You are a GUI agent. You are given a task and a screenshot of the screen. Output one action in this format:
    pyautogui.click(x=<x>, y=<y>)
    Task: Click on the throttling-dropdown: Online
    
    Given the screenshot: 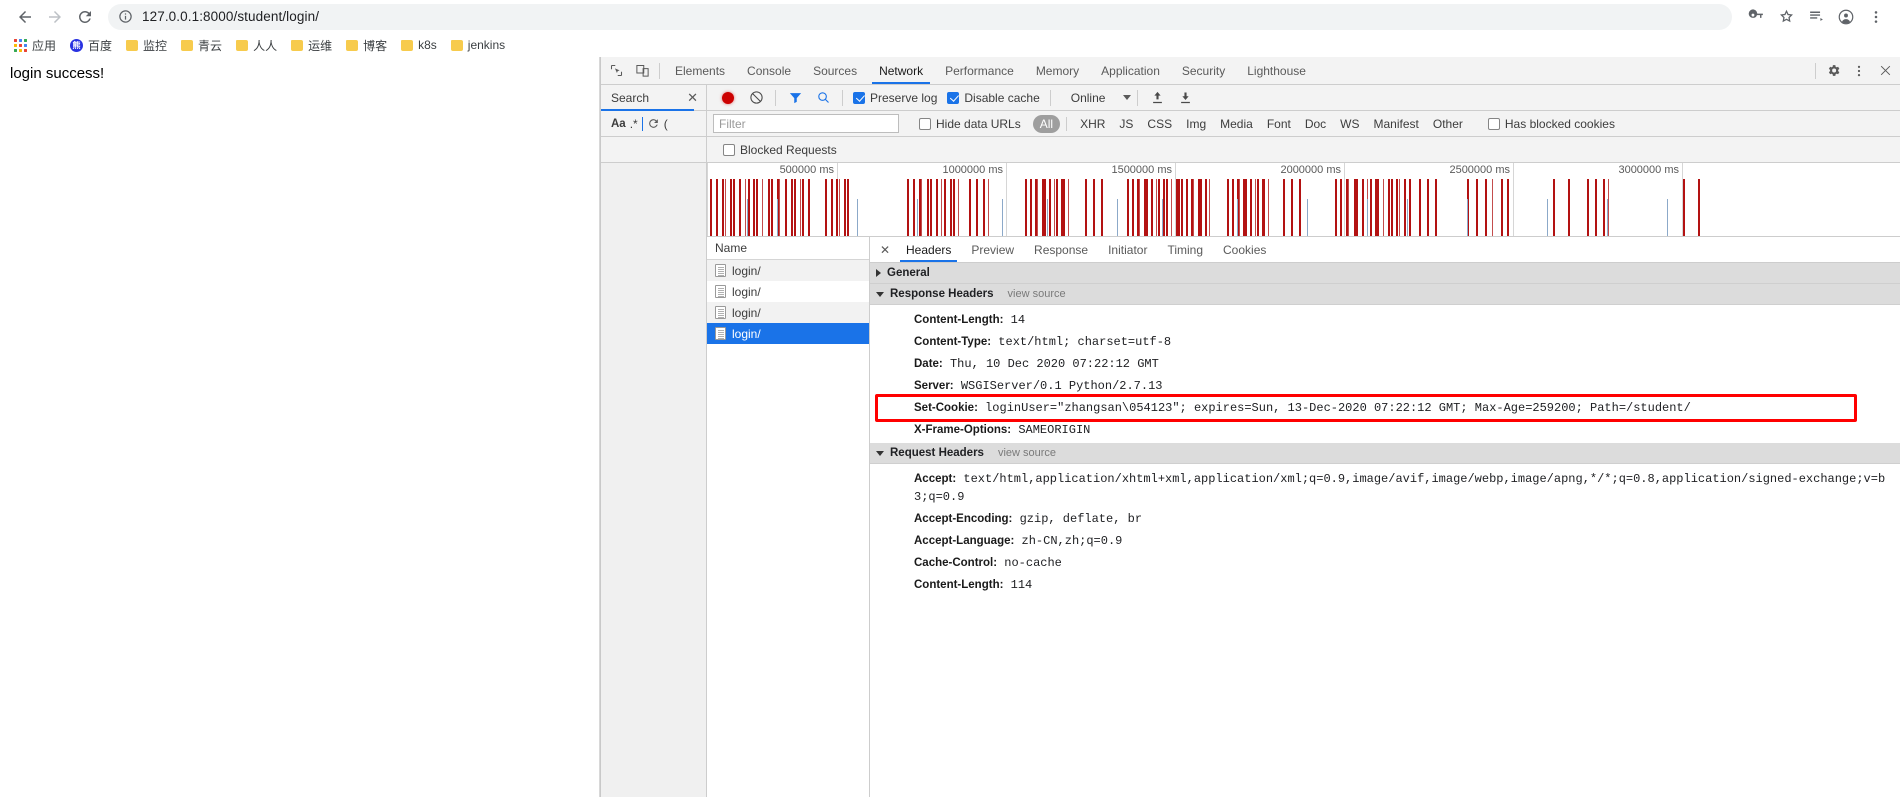 What is the action you would take?
    pyautogui.click(x=1097, y=98)
    